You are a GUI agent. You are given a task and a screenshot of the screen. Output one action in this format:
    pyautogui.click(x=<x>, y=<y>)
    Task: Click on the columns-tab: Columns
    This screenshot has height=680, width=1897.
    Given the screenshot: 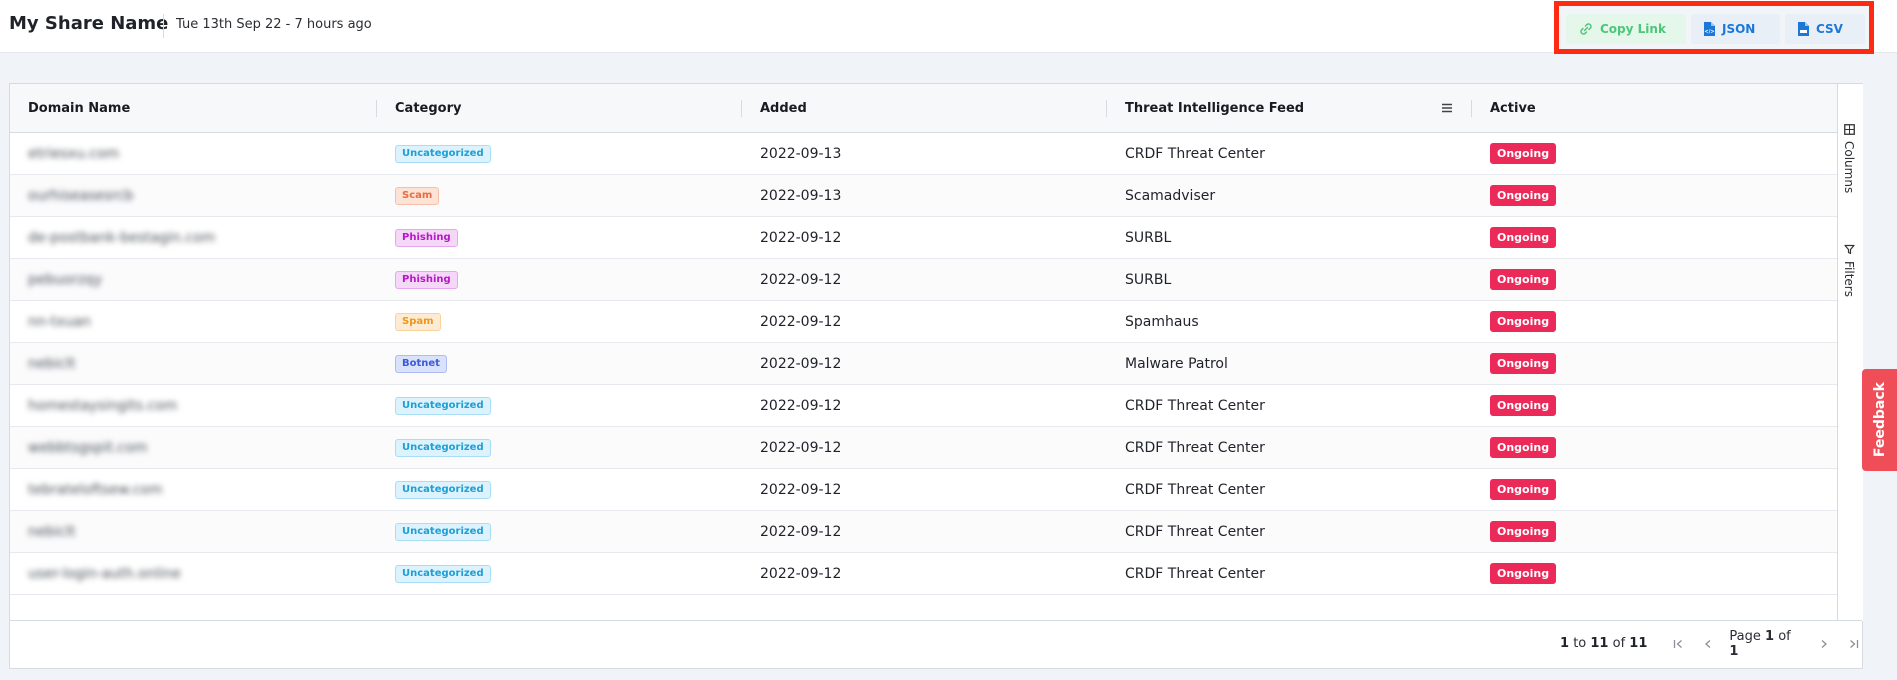 What is the action you would take?
    pyautogui.click(x=1849, y=158)
    